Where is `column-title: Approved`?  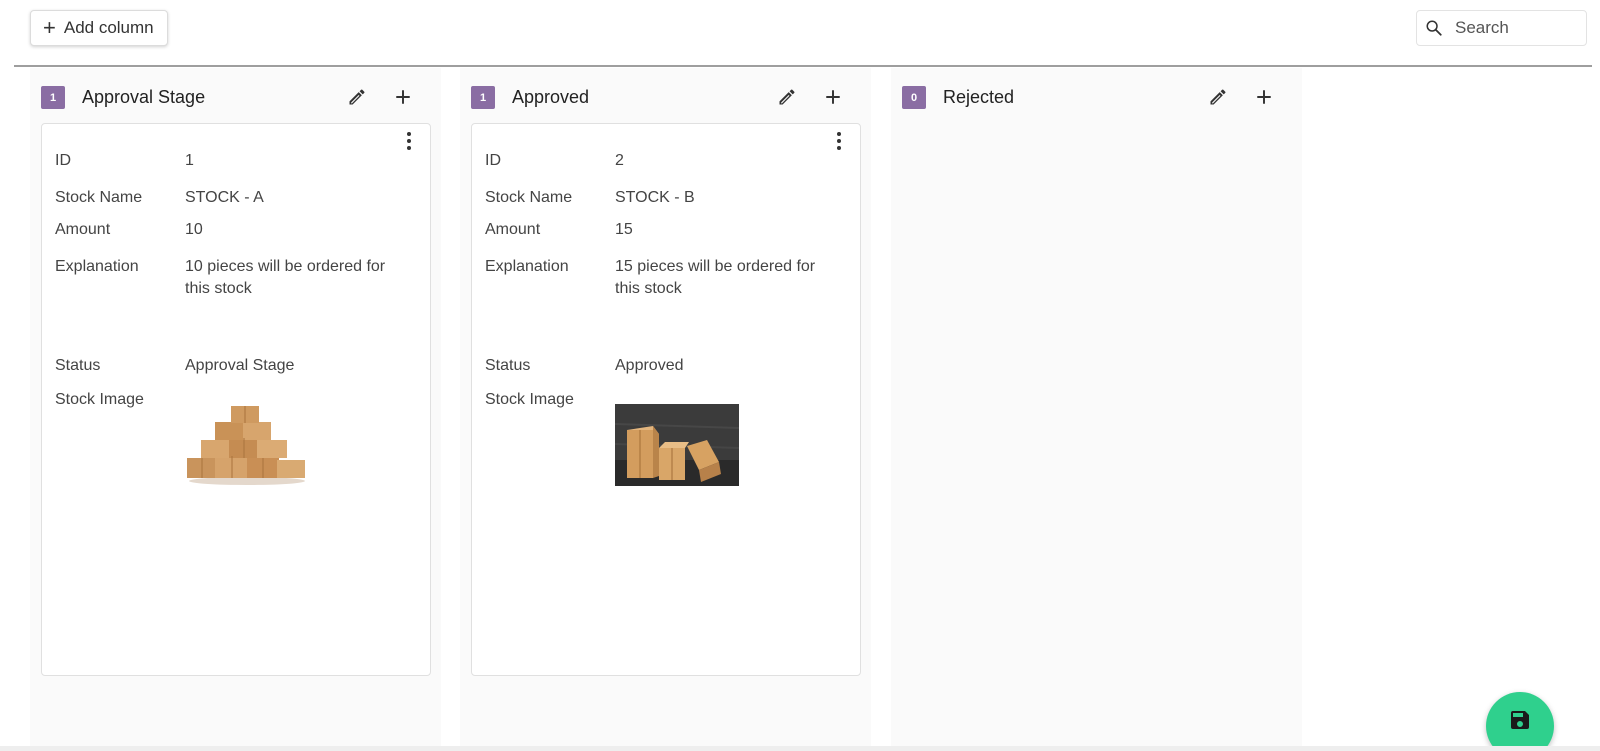 column-title: Approved is located at coordinates (551, 97).